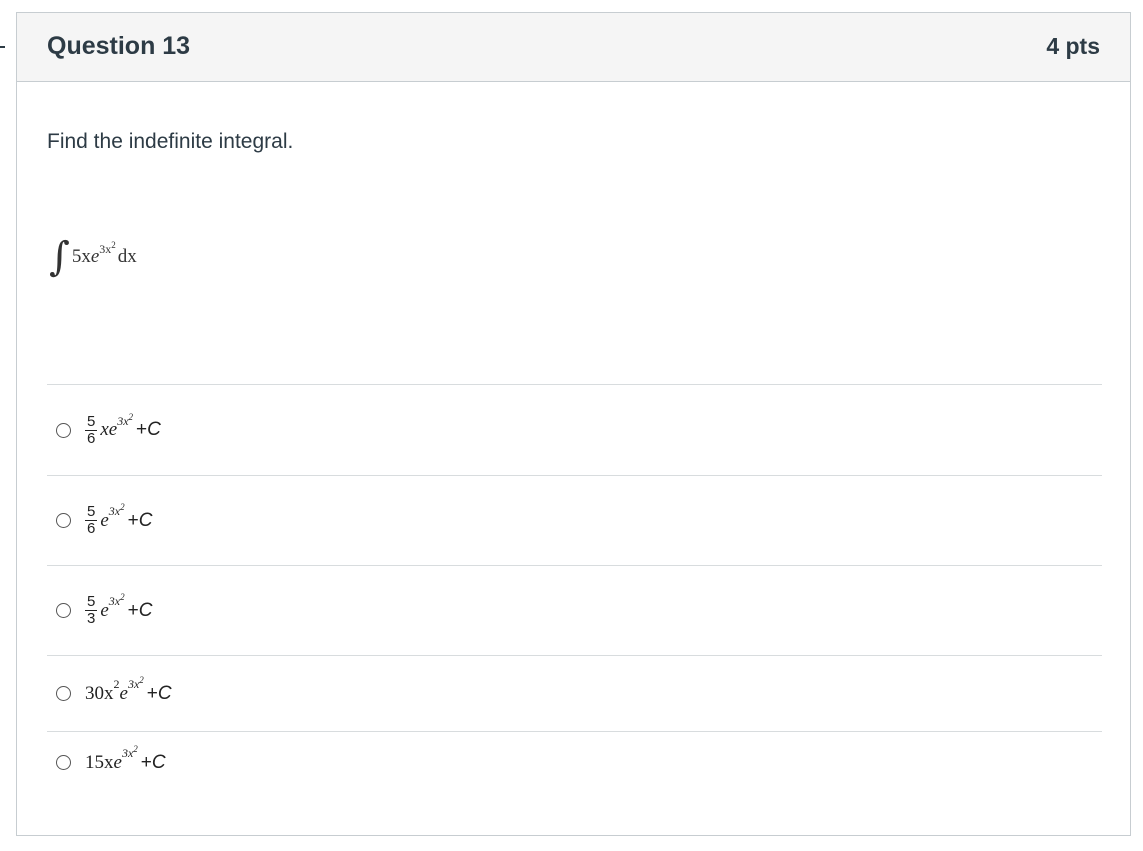 The image size is (1143, 851). I want to click on answer-math: 30x 2 e 3x2 + C, so click(128, 690).